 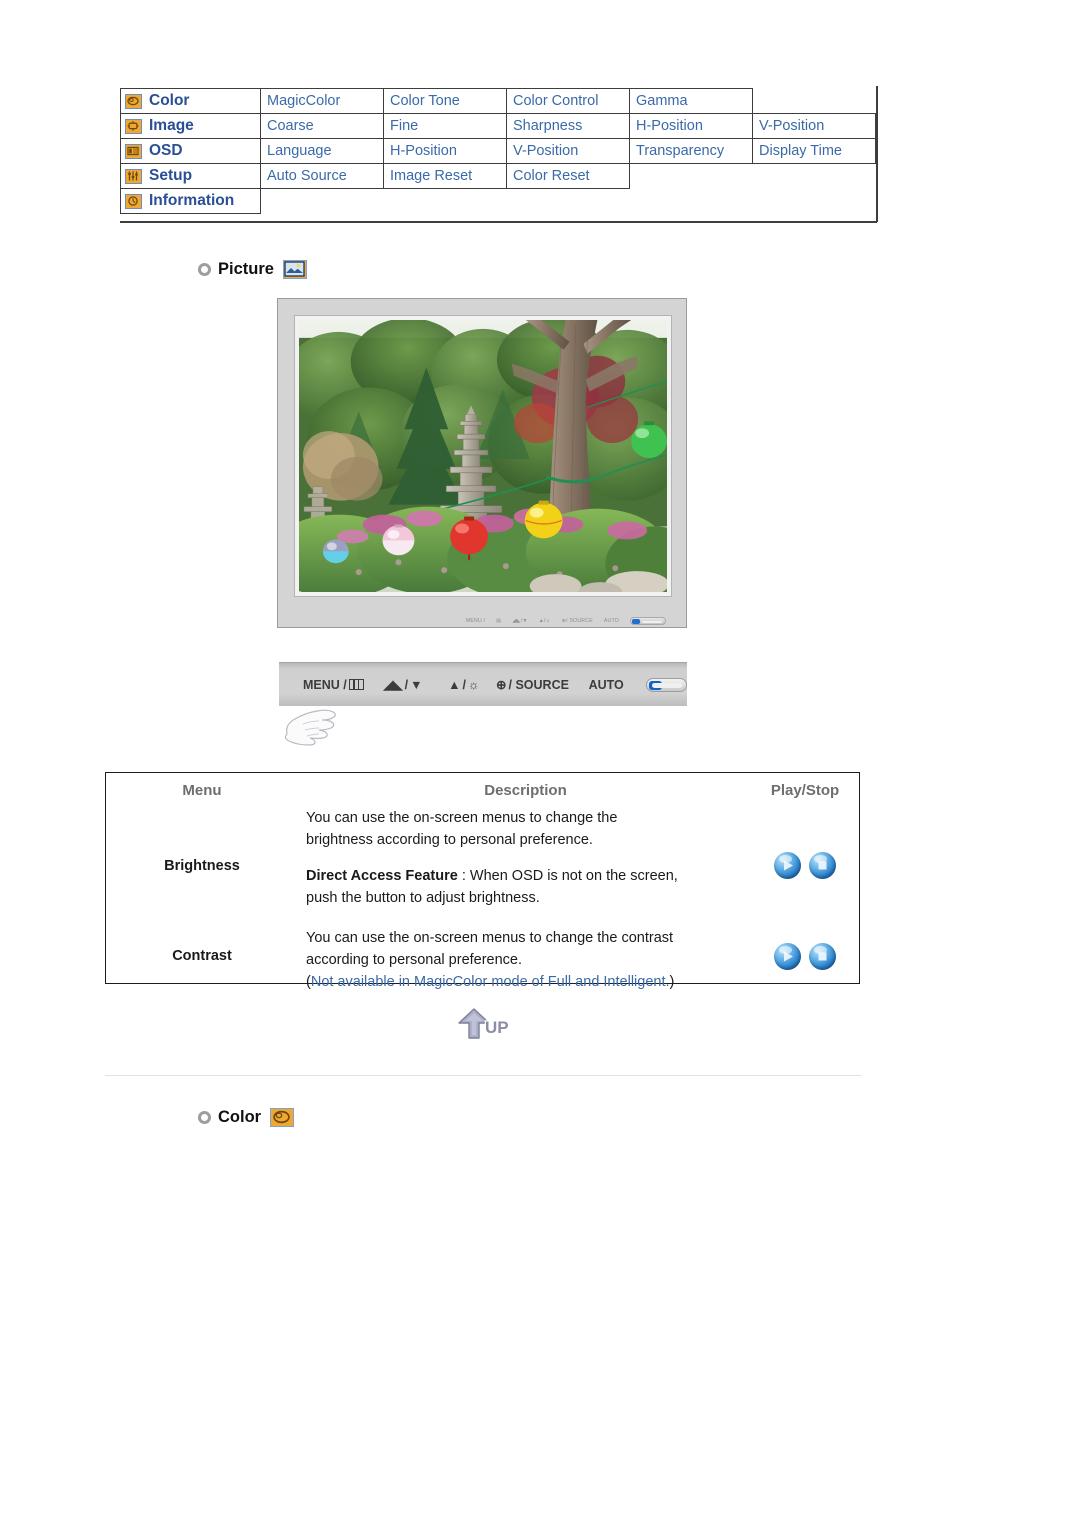 What do you see at coordinates (877, 154) in the screenshot?
I see `table-frame-right` at bounding box center [877, 154].